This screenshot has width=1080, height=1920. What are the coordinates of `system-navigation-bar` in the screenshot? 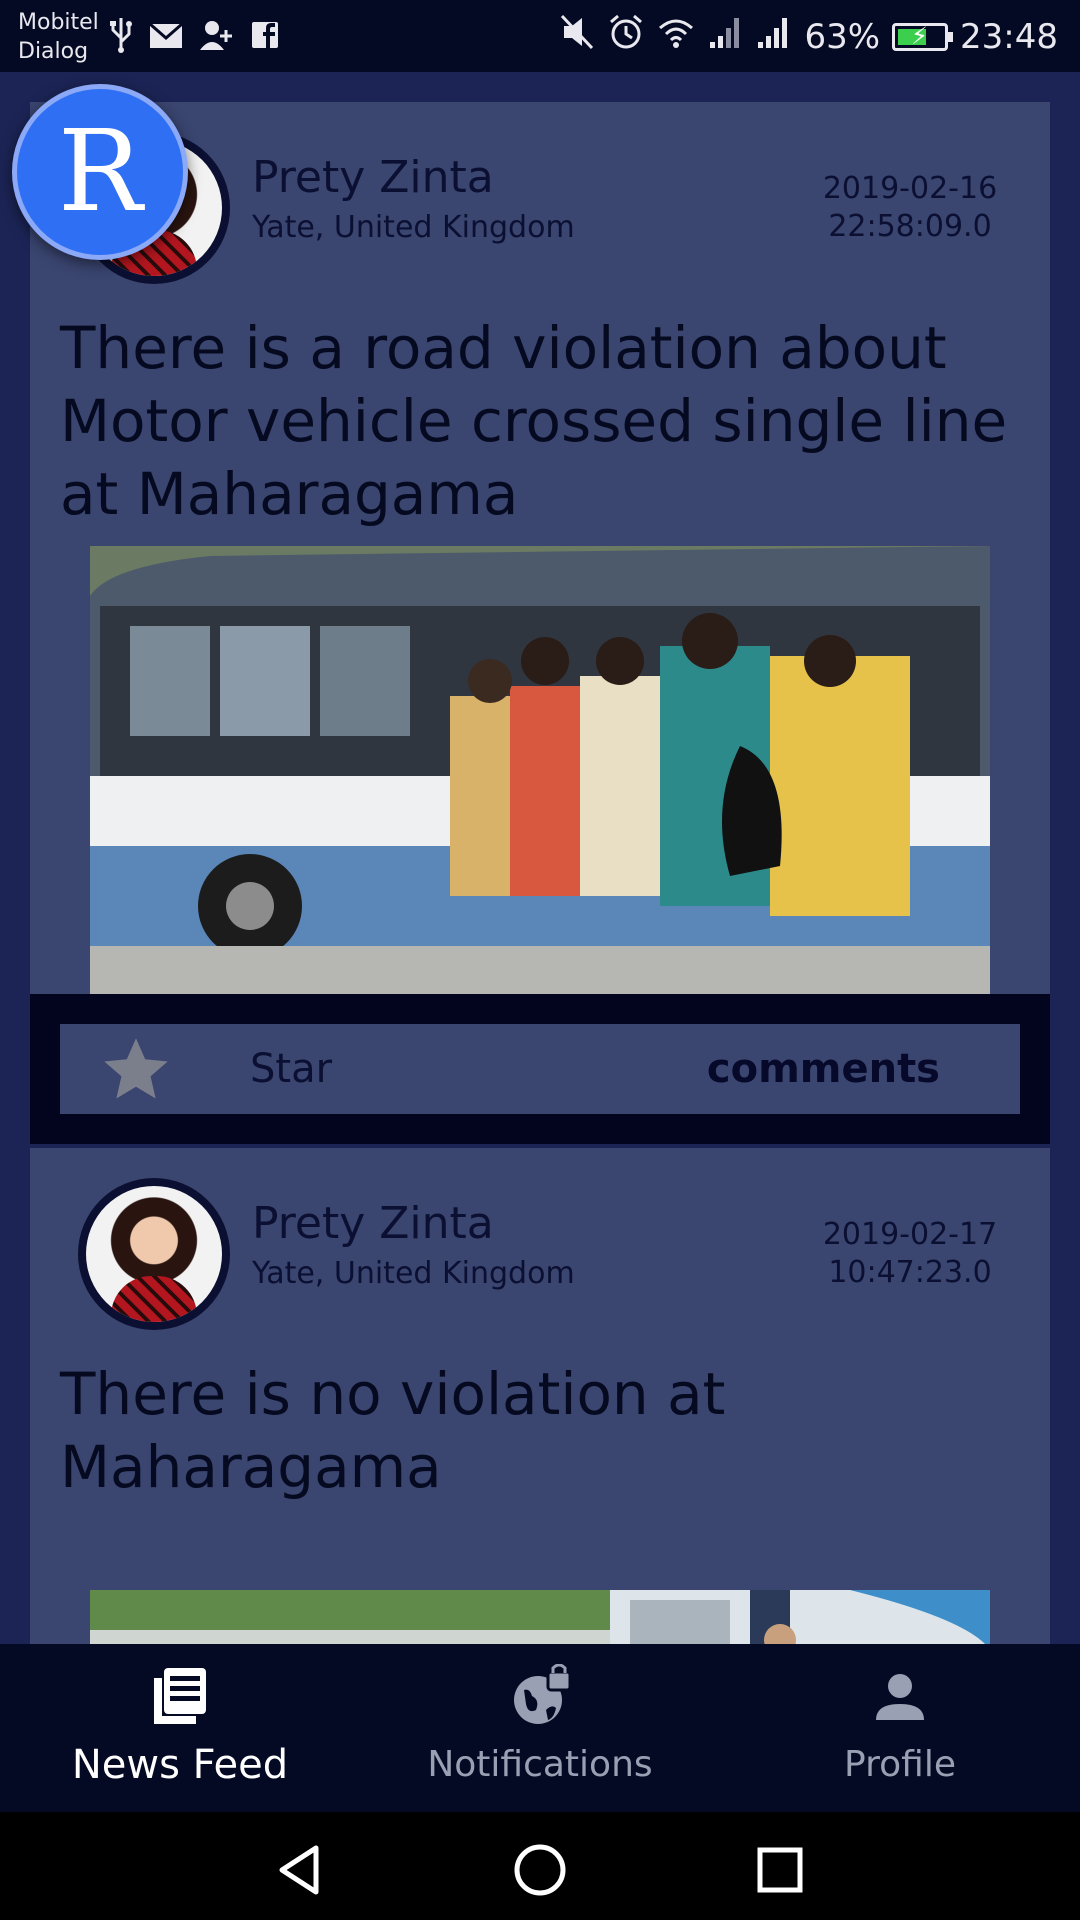 It's located at (540, 1866).